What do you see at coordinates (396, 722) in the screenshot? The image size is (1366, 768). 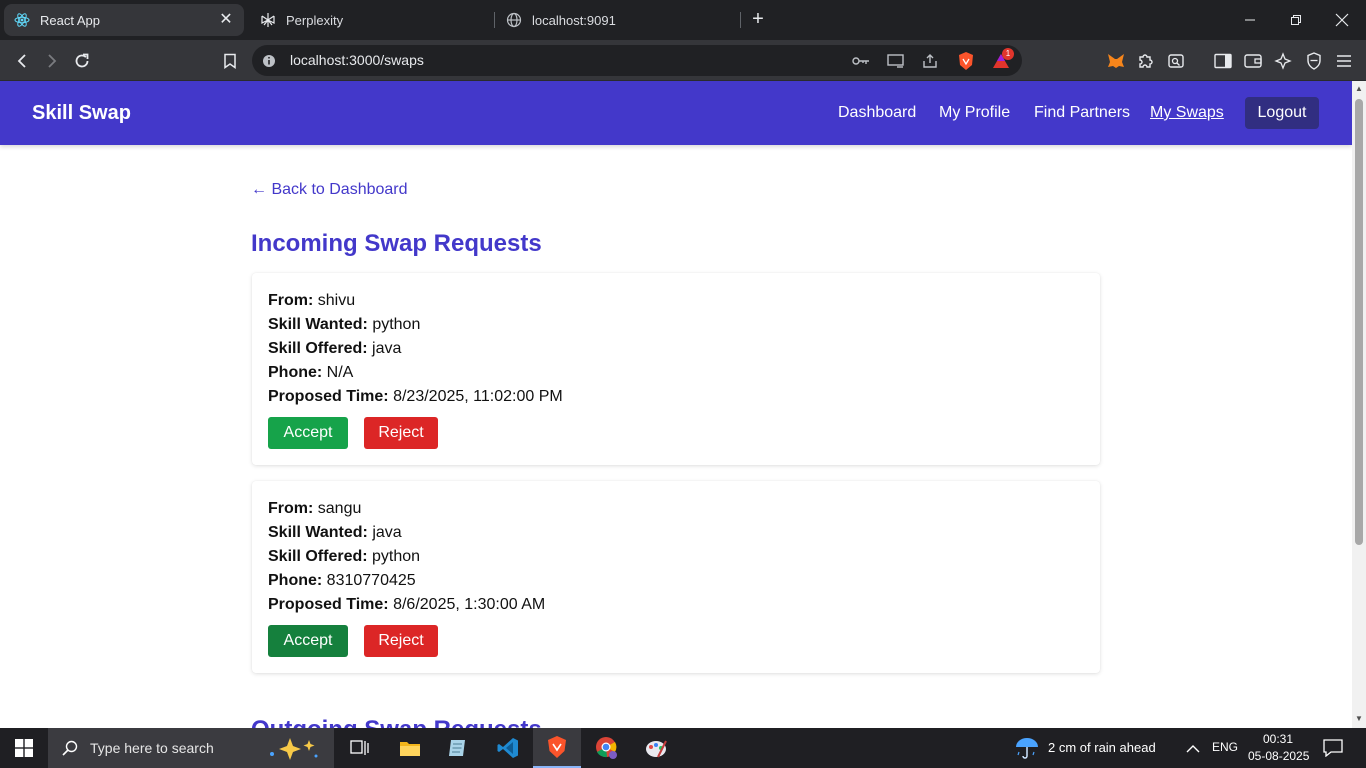 I see `outgoing-requests-title: Outgoing Swap Requests` at bounding box center [396, 722].